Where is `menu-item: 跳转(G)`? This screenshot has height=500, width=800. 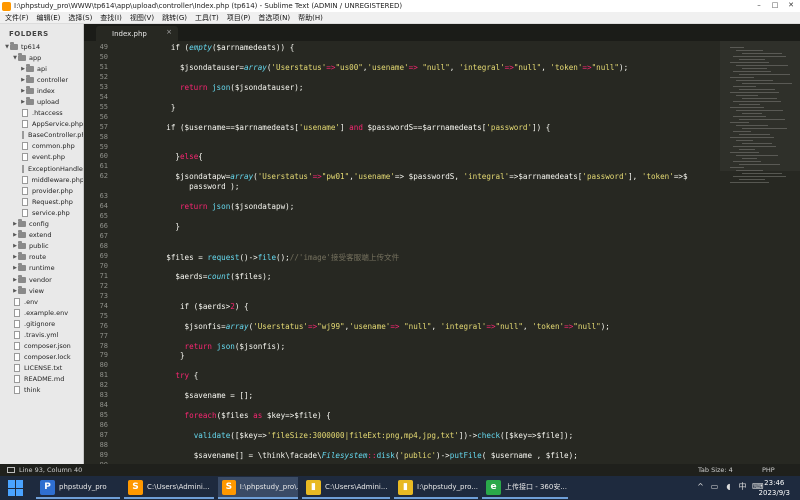 menu-item: 跳转(G) is located at coordinates (174, 18).